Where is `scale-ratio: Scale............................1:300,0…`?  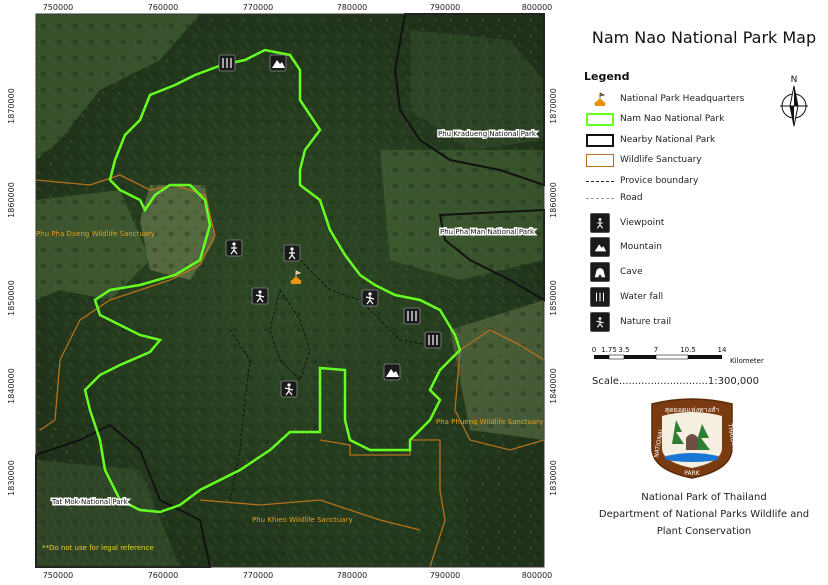 scale-ratio: Scale............................1:300,0… is located at coordinates (675, 381).